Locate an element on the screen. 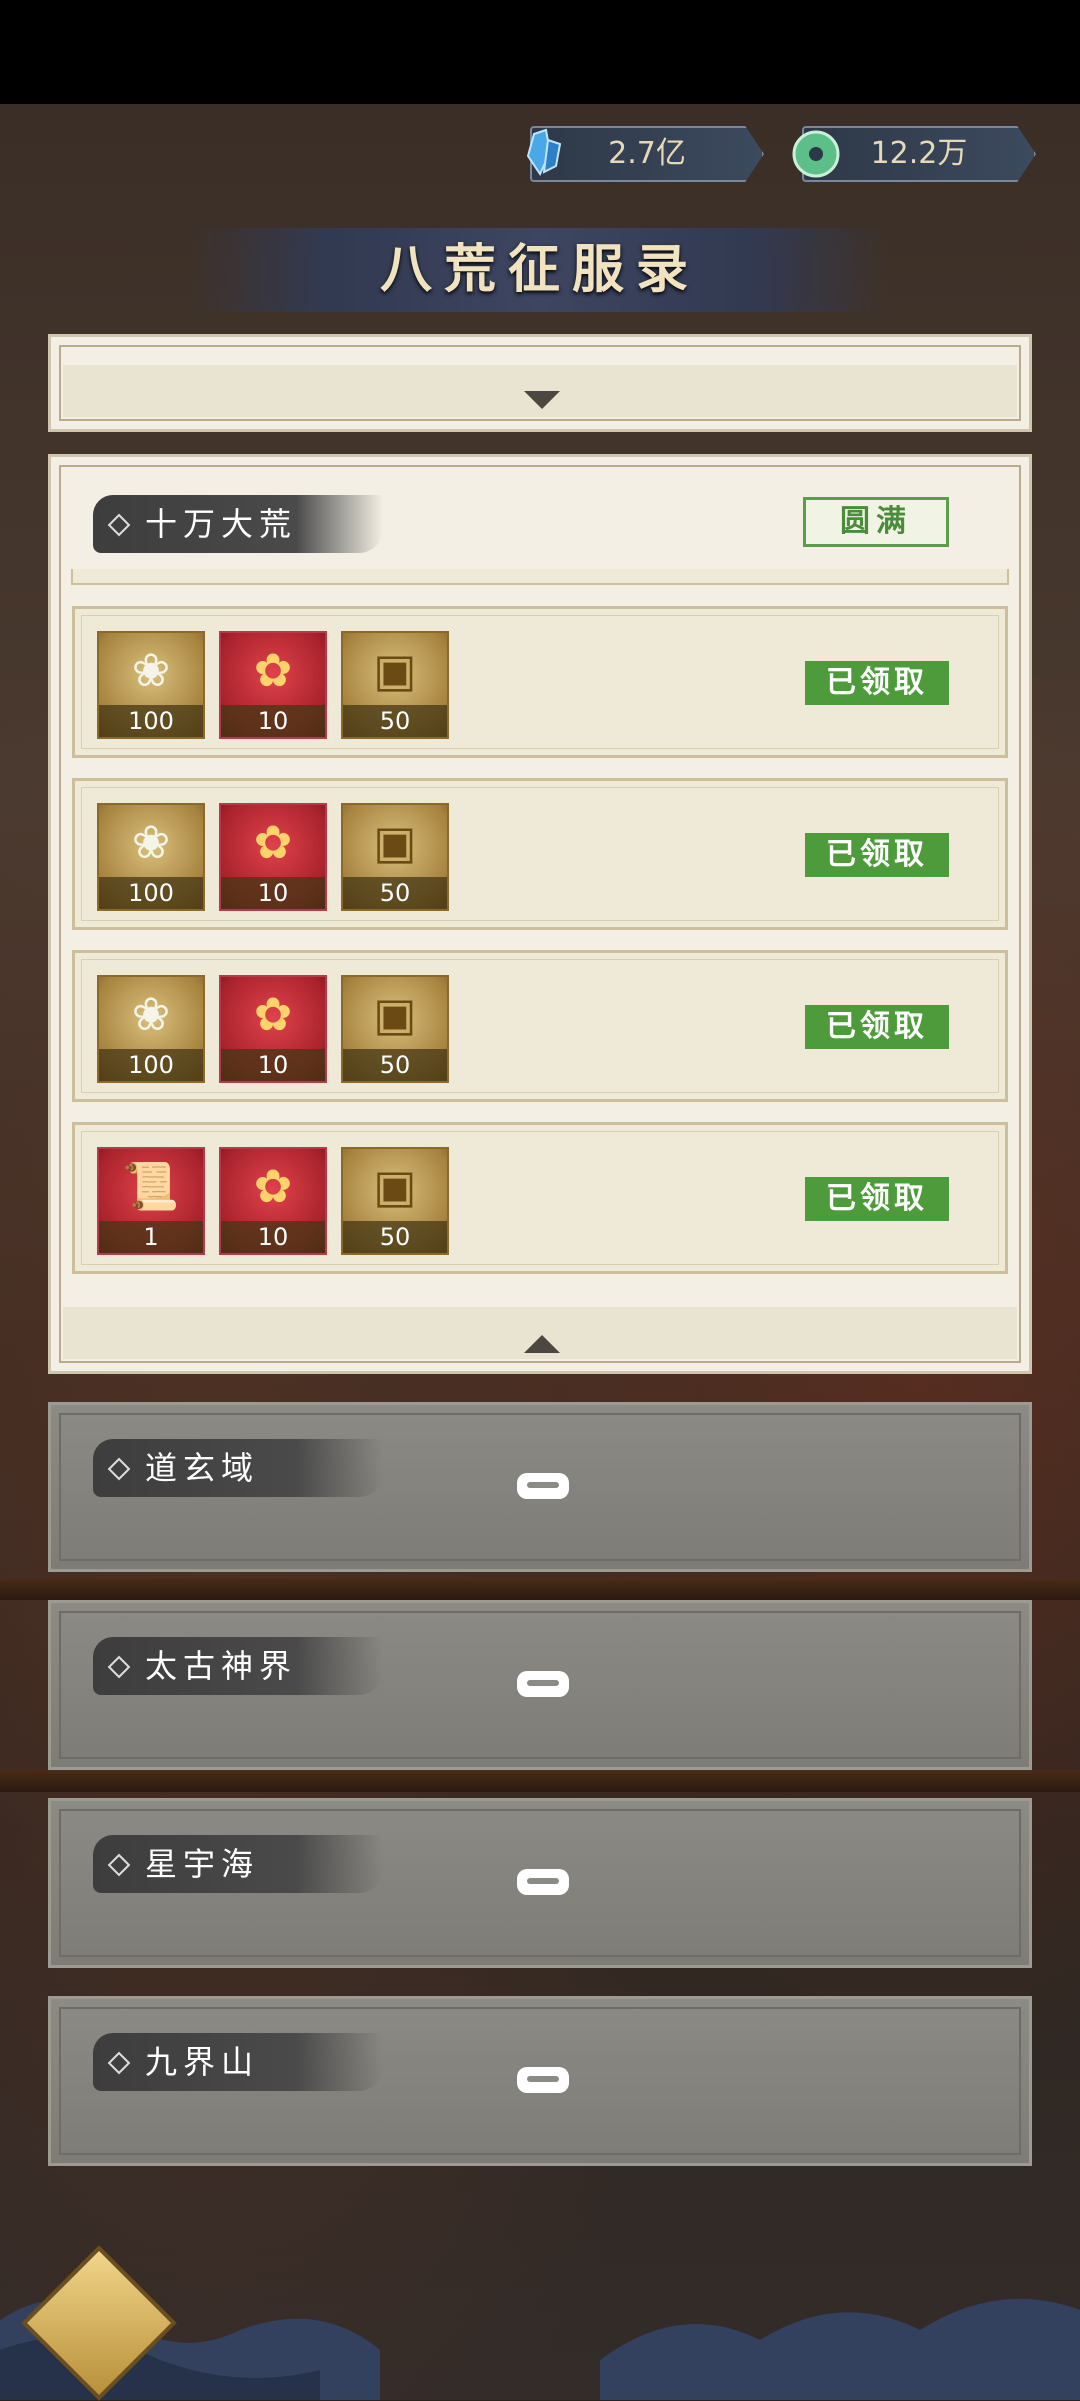  jade-amount: 12.2万 is located at coordinates (919, 153).